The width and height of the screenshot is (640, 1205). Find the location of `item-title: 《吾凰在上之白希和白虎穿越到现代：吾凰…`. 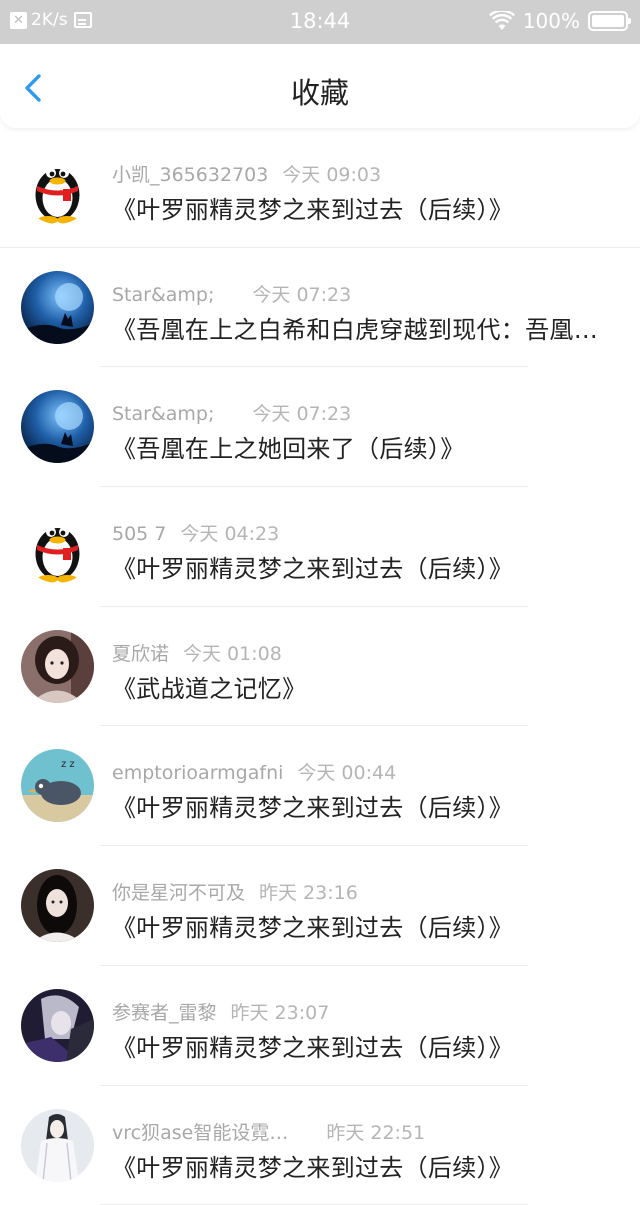

item-title: 《吾凰在上之白希和白虎穿越到现代：吾凰… is located at coordinates (355, 329).